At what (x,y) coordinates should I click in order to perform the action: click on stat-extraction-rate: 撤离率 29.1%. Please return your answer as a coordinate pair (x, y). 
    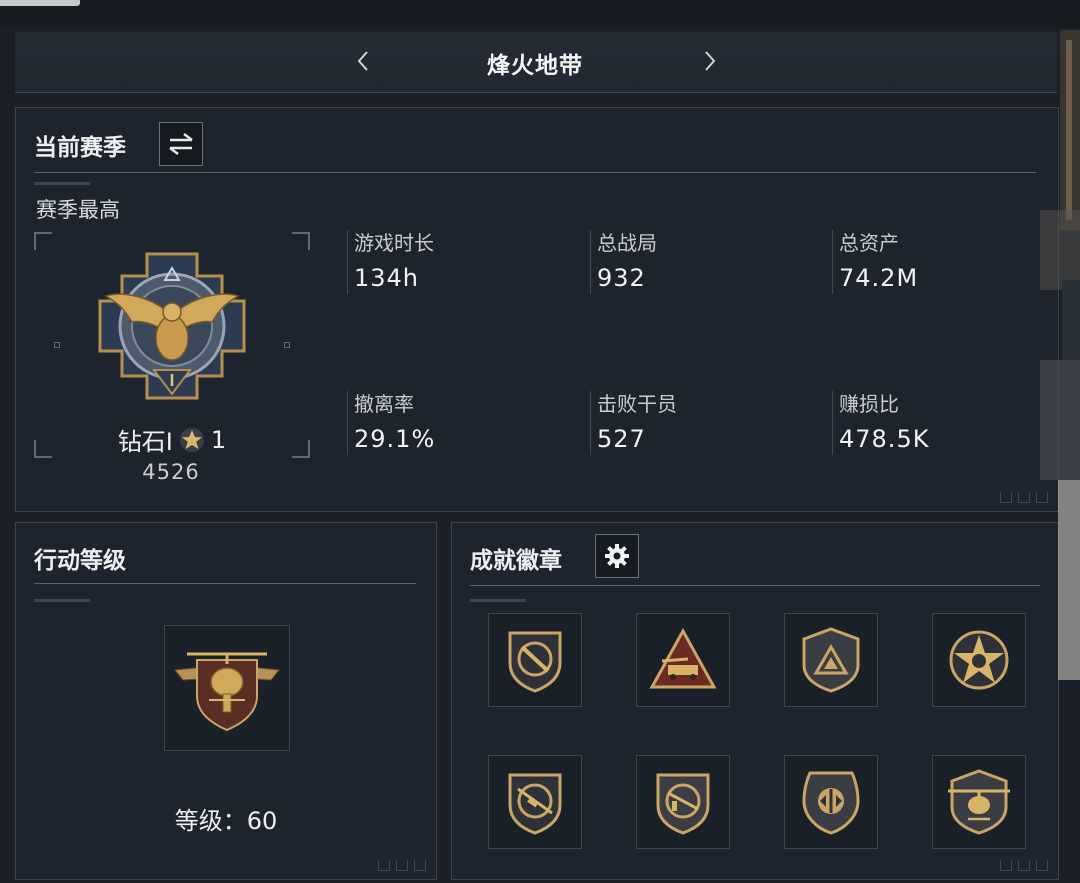
    Looking at the image, I should click on (465, 423).